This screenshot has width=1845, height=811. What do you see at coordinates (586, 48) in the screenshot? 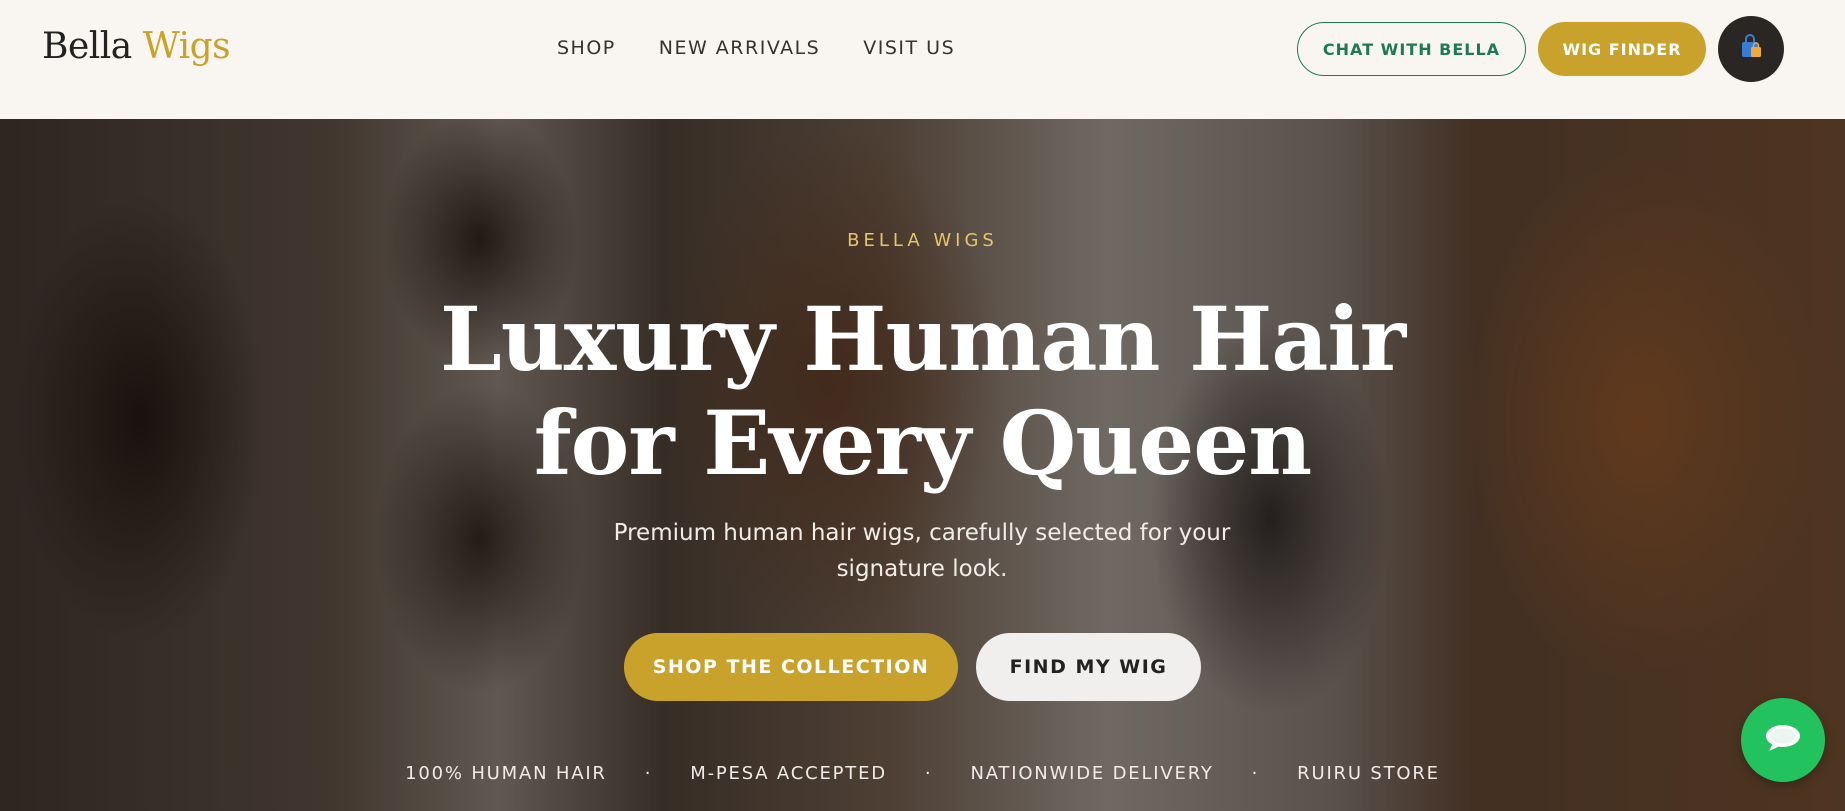
I see `nav-item-shop: SHOP` at bounding box center [586, 48].